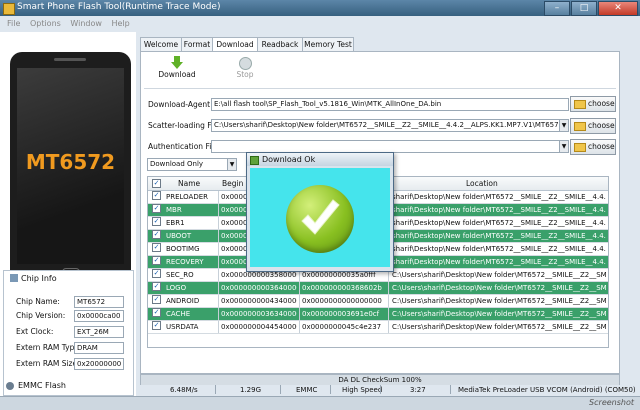 The height and width of the screenshot is (410, 640). Describe the element at coordinates (86, 23) in the screenshot. I see `menu-window: Window` at that location.